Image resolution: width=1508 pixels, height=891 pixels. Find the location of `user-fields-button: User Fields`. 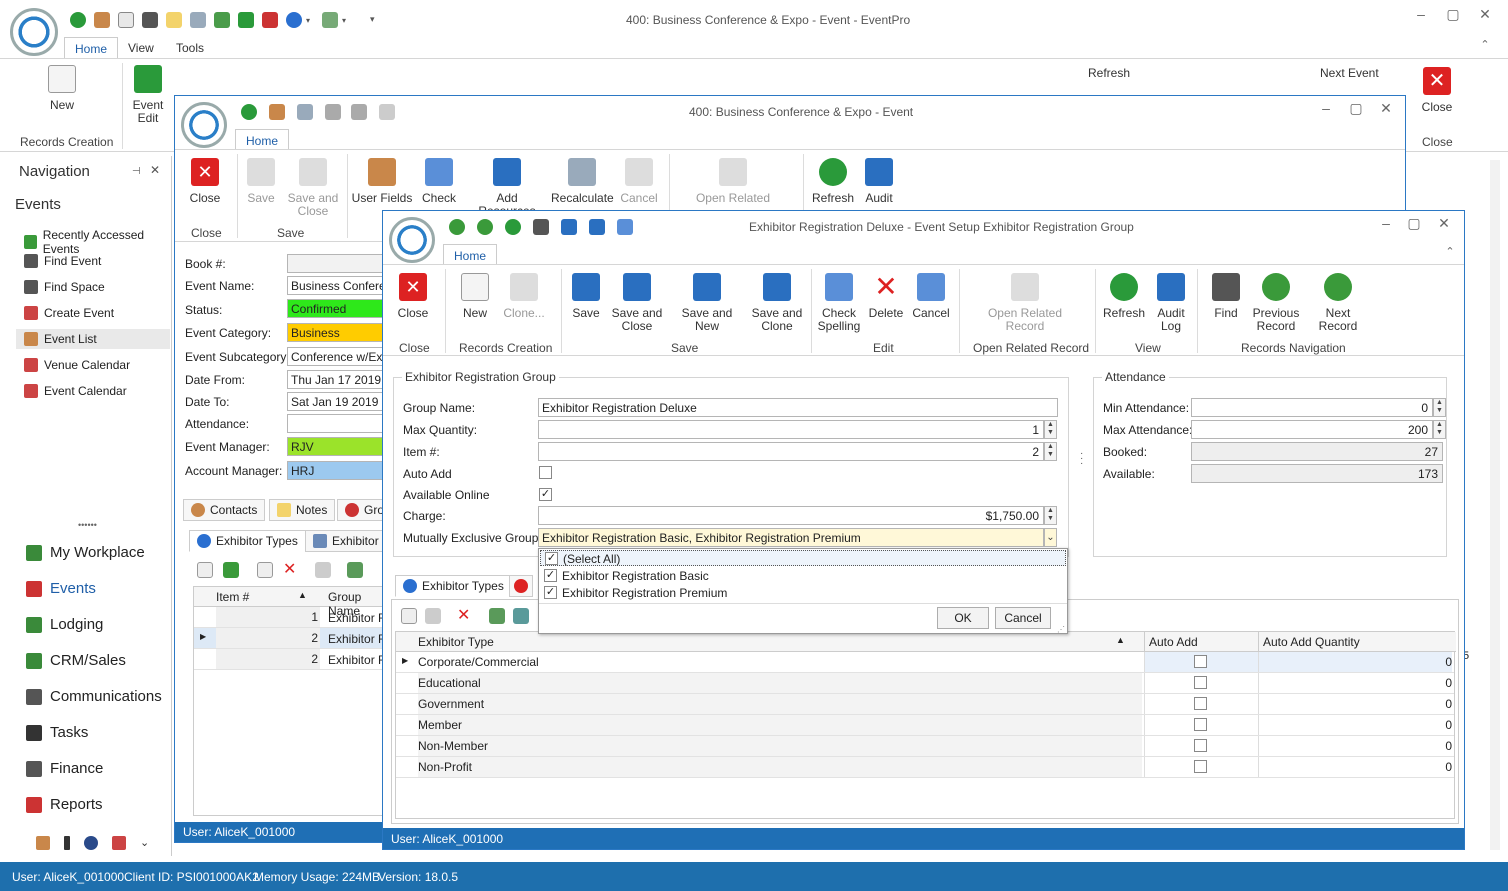

user-fields-button: User Fields is located at coordinates (382, 181).